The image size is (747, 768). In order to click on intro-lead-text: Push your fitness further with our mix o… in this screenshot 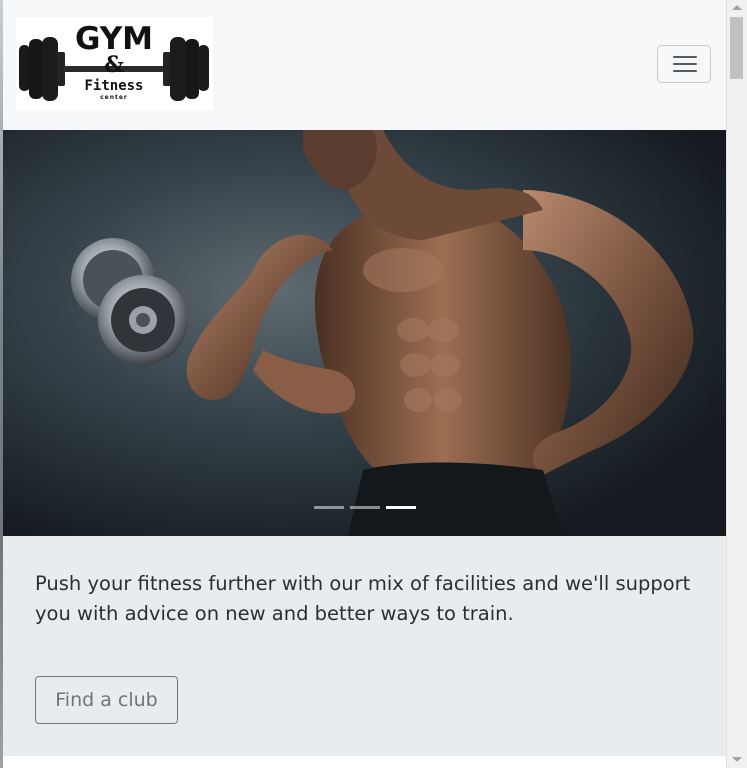, I will do `click(363, 598)`.